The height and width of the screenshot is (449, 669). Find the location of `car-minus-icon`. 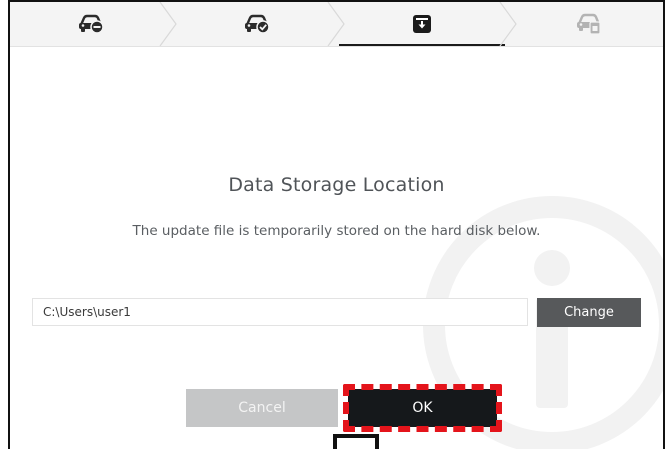

car-minus-icon is located at coordinates (91, 24).